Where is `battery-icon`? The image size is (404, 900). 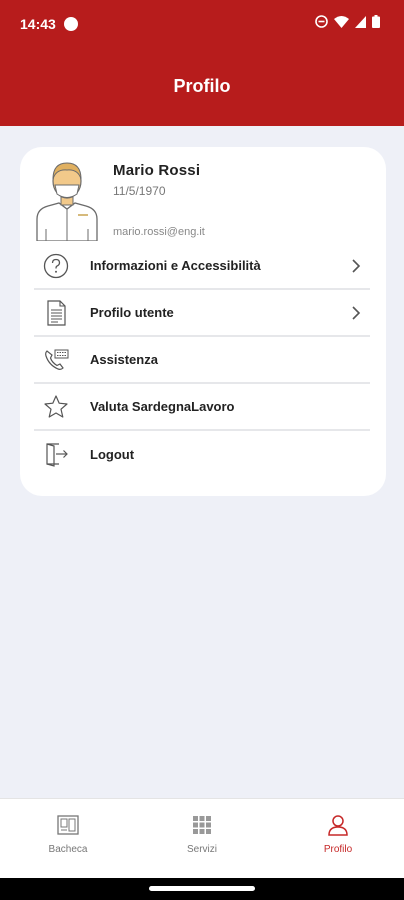 battery-icon is located at coordinates (376, 21).